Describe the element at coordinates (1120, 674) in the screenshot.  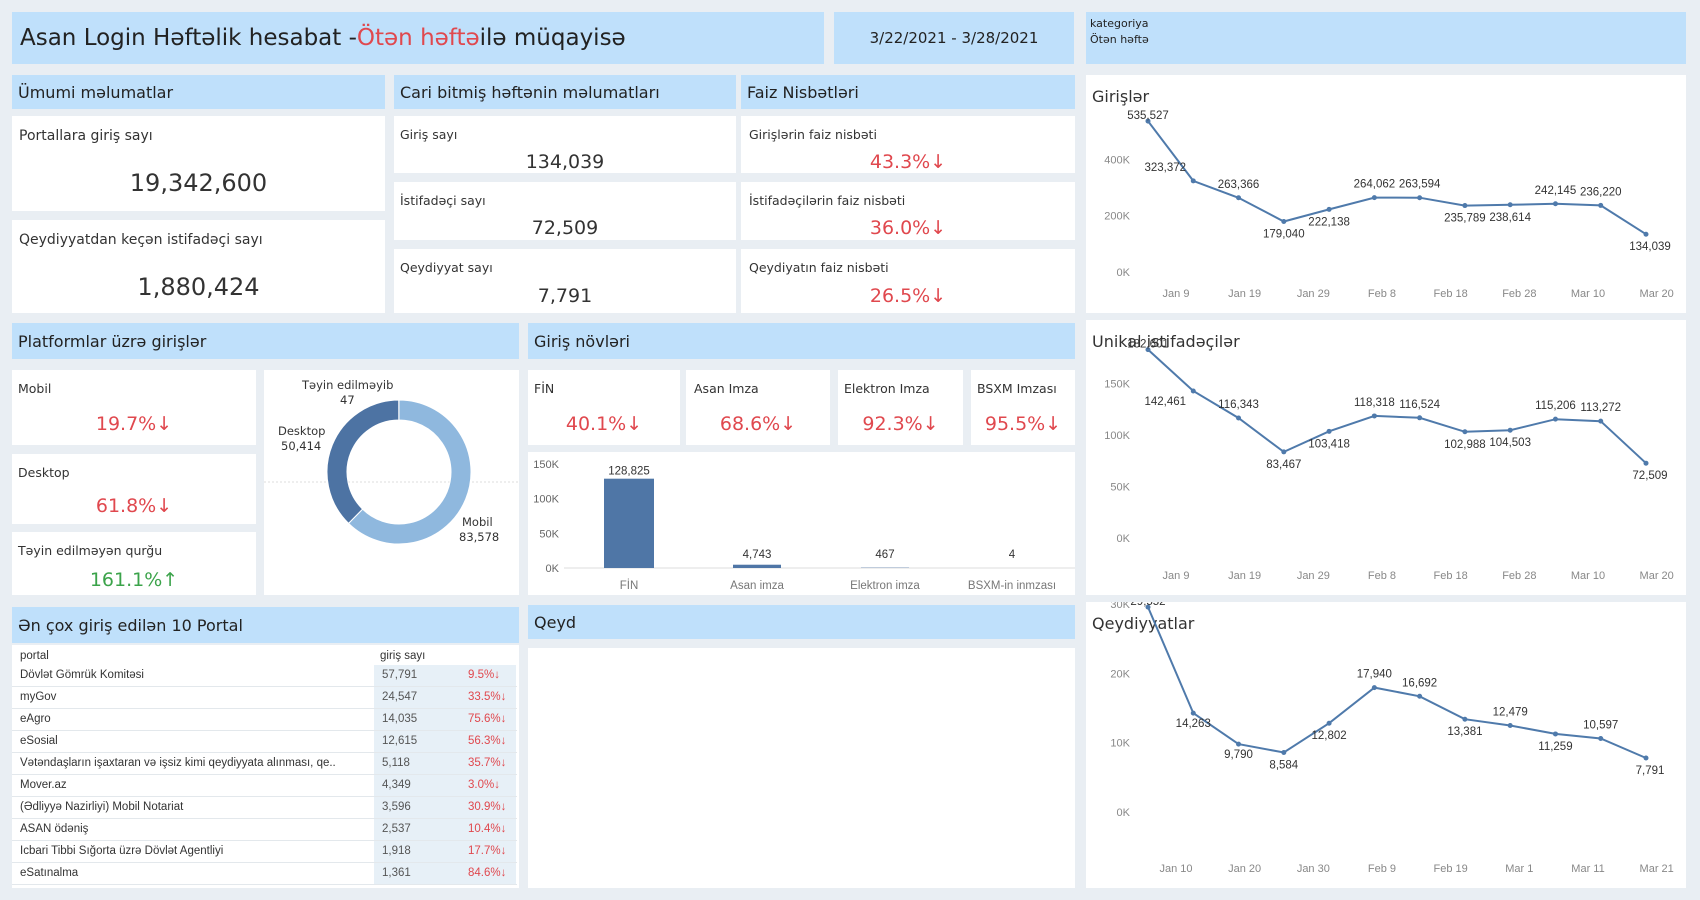
I see `y-tick-label: 20K` at that location.